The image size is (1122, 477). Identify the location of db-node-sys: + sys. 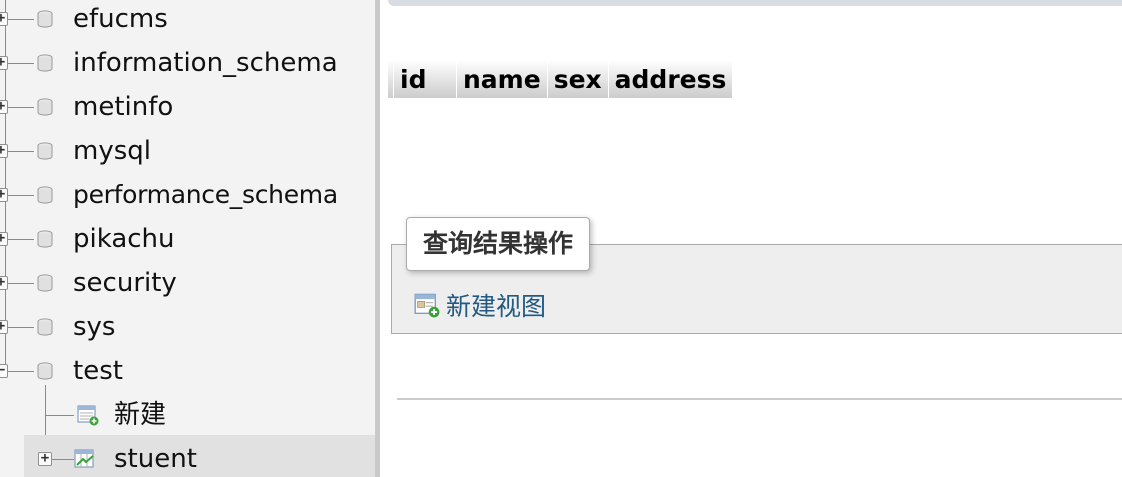
(187, 327).